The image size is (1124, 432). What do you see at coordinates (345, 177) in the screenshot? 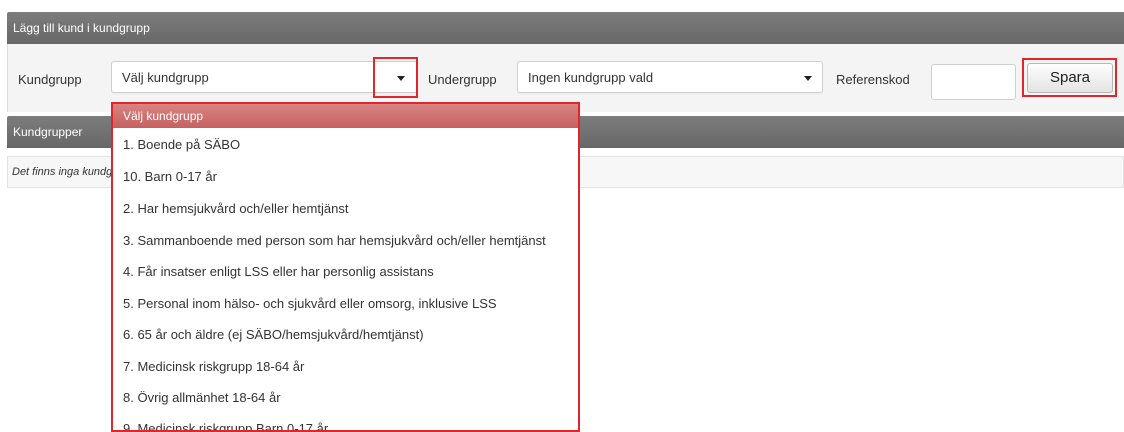
I see `dropdown-option-2: 10. Barn 0-17 år` at bounding box center [345, 177].